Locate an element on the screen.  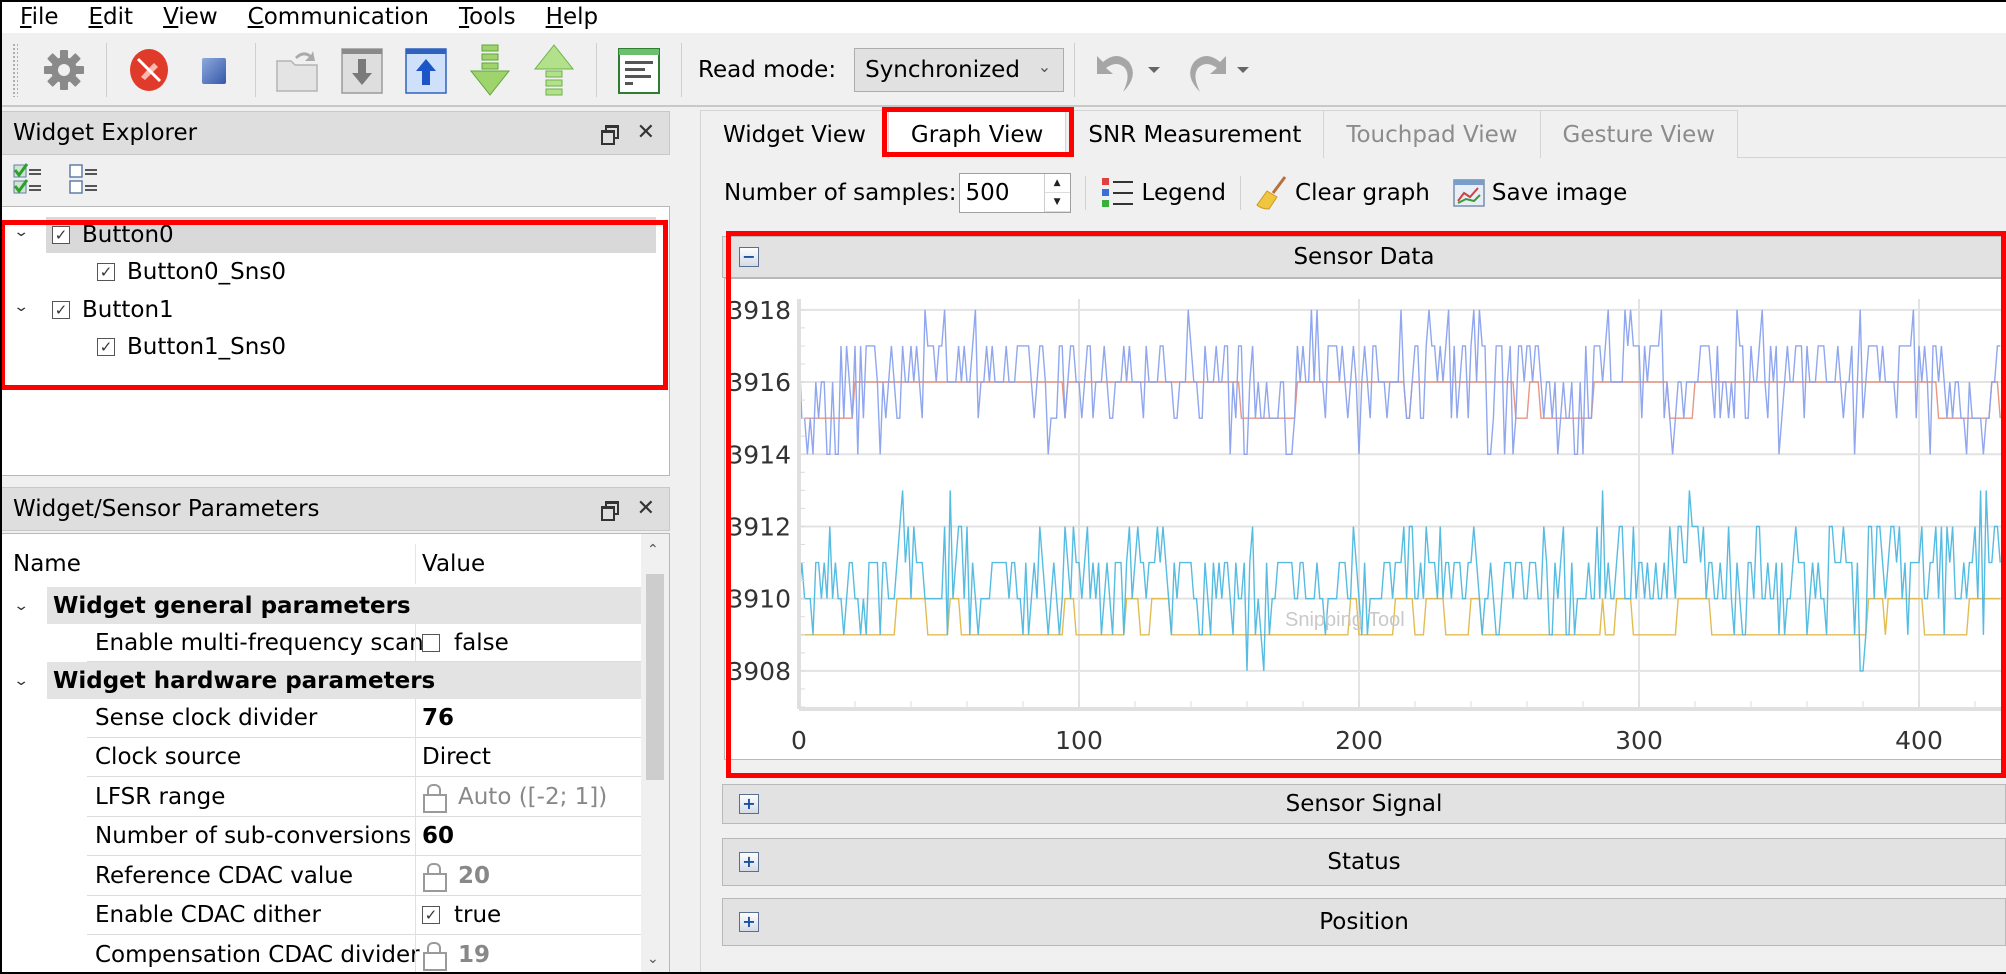
disconnect-icon is located at coordinates (149, 70).